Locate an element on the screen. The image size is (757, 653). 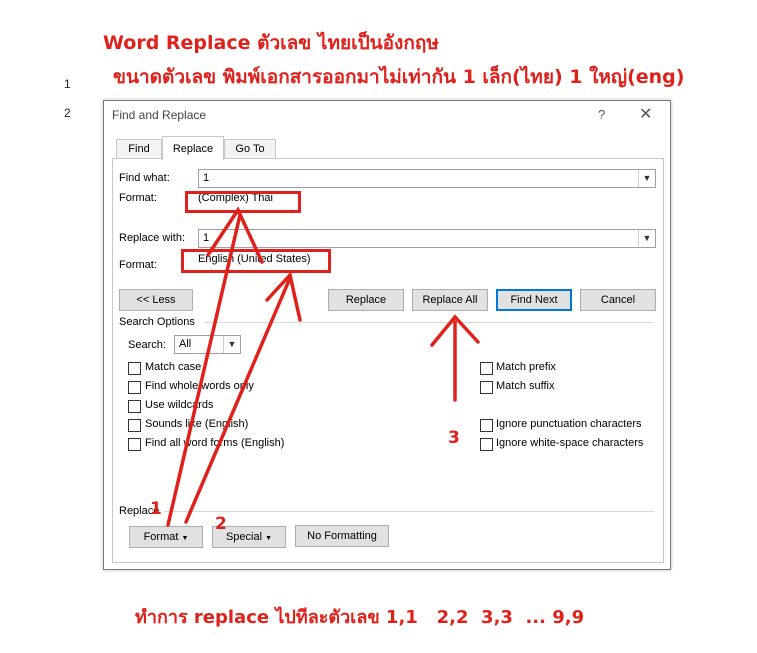
annotation-step-2: 2 is located at coordinates (221, 524).